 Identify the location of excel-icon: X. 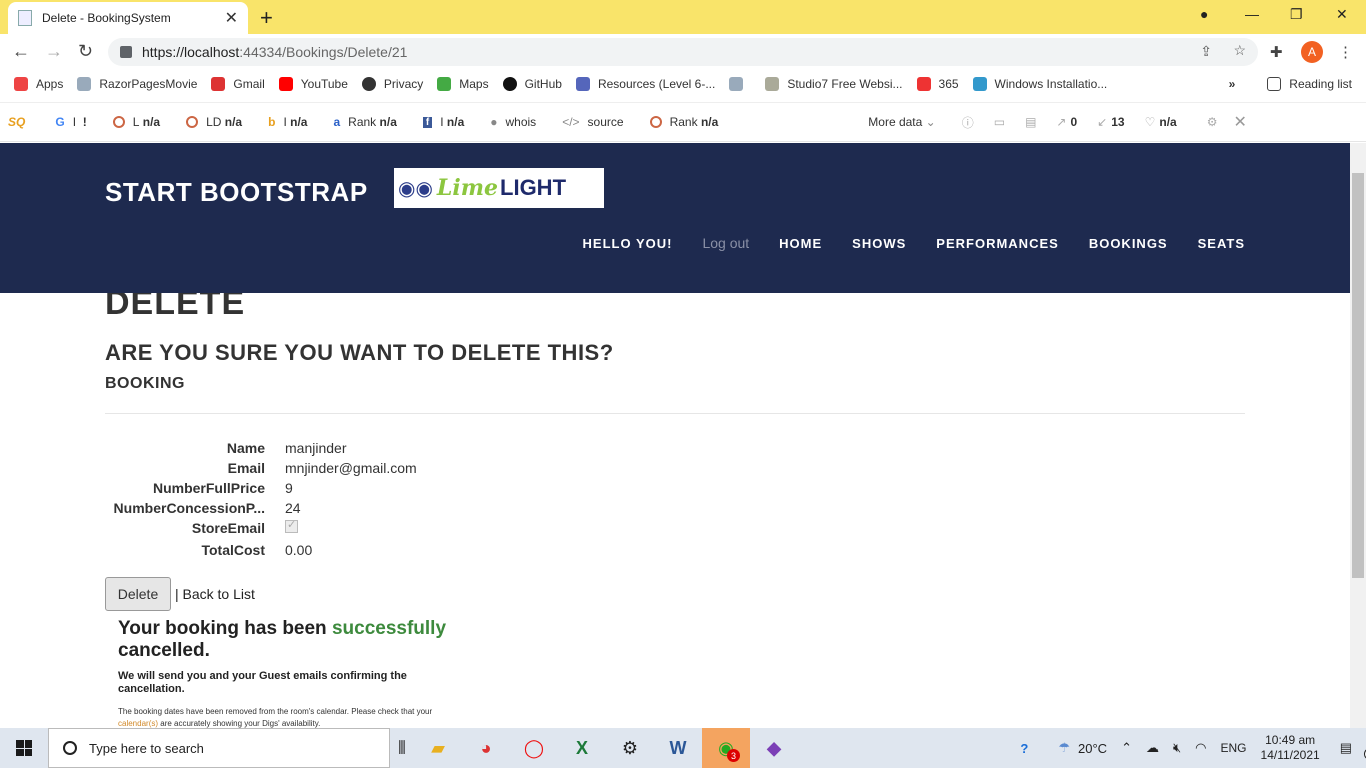
(582, 748).